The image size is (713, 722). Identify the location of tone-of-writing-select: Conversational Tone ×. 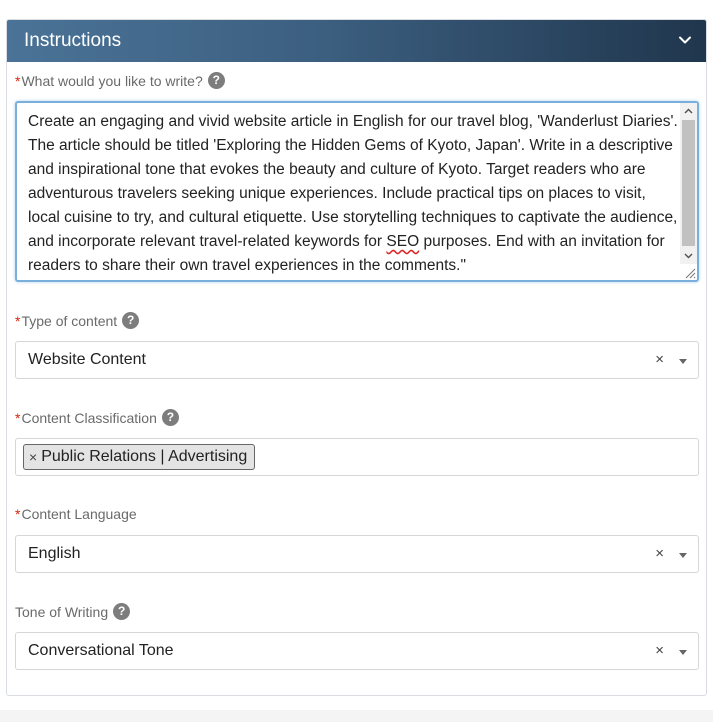
(357, 651).